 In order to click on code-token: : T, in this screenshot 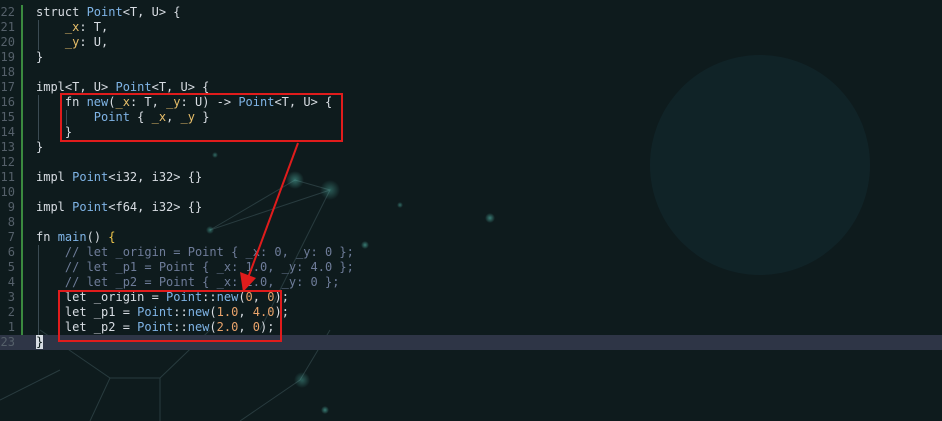, I will do `click(94, 27)`.